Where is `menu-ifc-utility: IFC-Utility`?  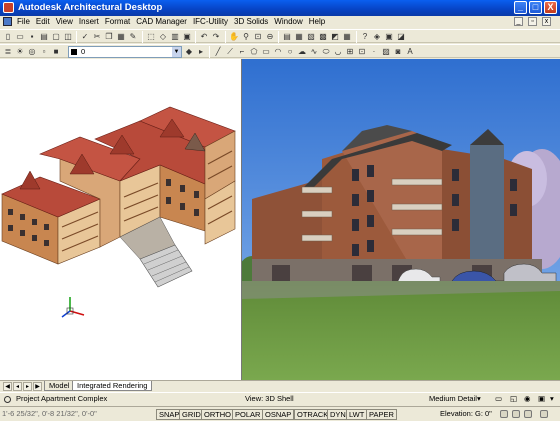 menu-ifc-utility: IFC-Utility is located at coordinates (210, 21).